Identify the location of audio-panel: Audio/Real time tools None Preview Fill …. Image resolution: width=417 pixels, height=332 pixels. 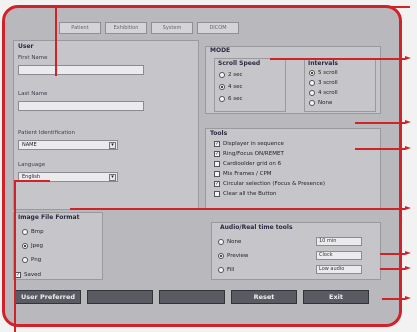
(296, 251).